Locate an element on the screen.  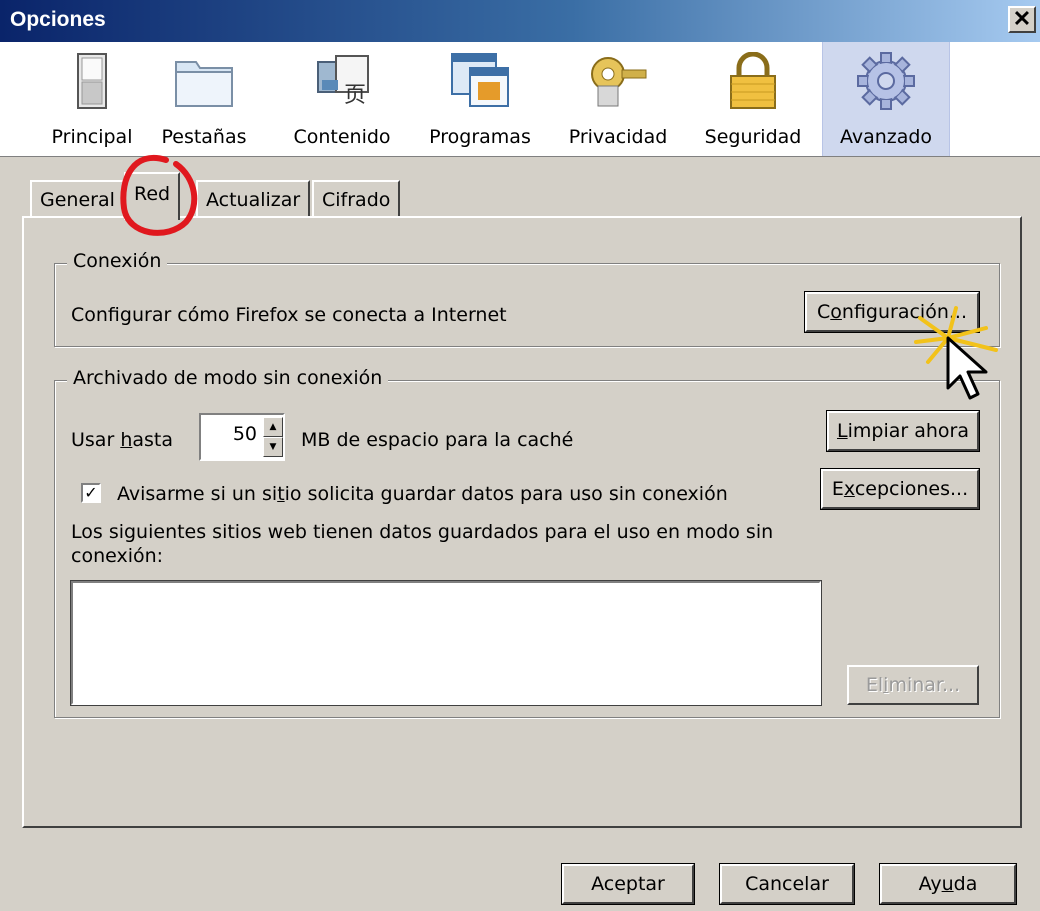
spin-down-button: ▼ is located at coordinates (273, 447).